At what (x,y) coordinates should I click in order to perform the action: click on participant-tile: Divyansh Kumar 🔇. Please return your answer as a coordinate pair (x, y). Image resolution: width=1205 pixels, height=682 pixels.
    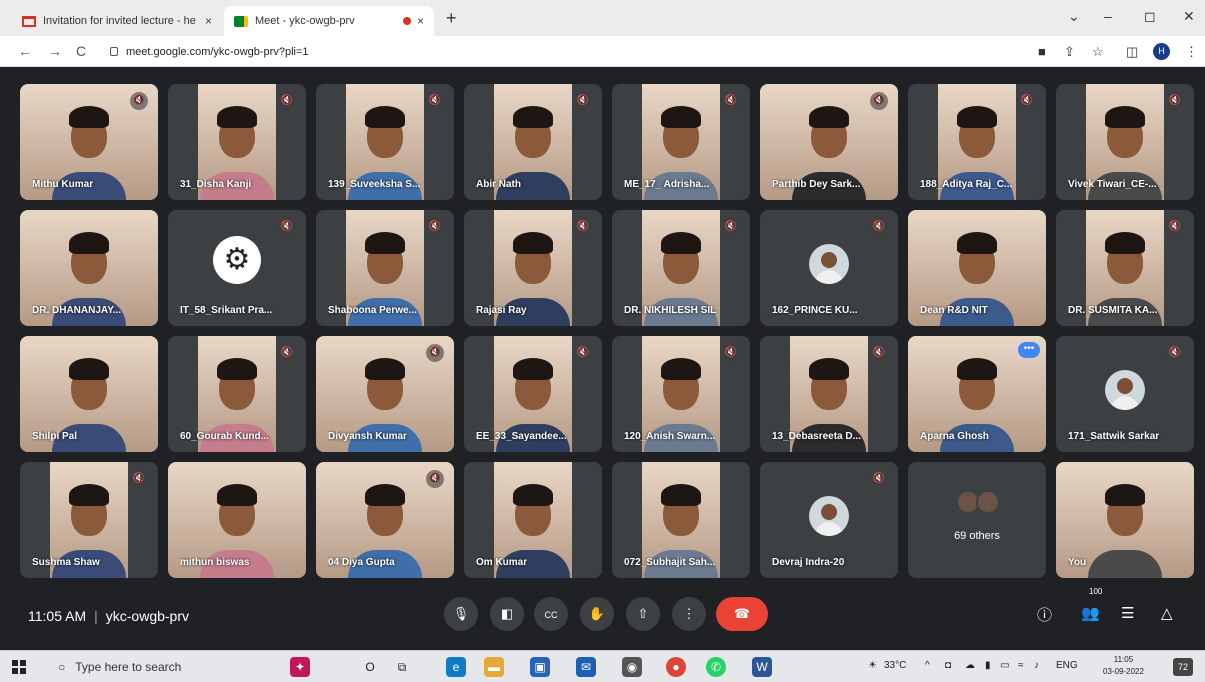
    Looking at the image, I should click on (385, 394).